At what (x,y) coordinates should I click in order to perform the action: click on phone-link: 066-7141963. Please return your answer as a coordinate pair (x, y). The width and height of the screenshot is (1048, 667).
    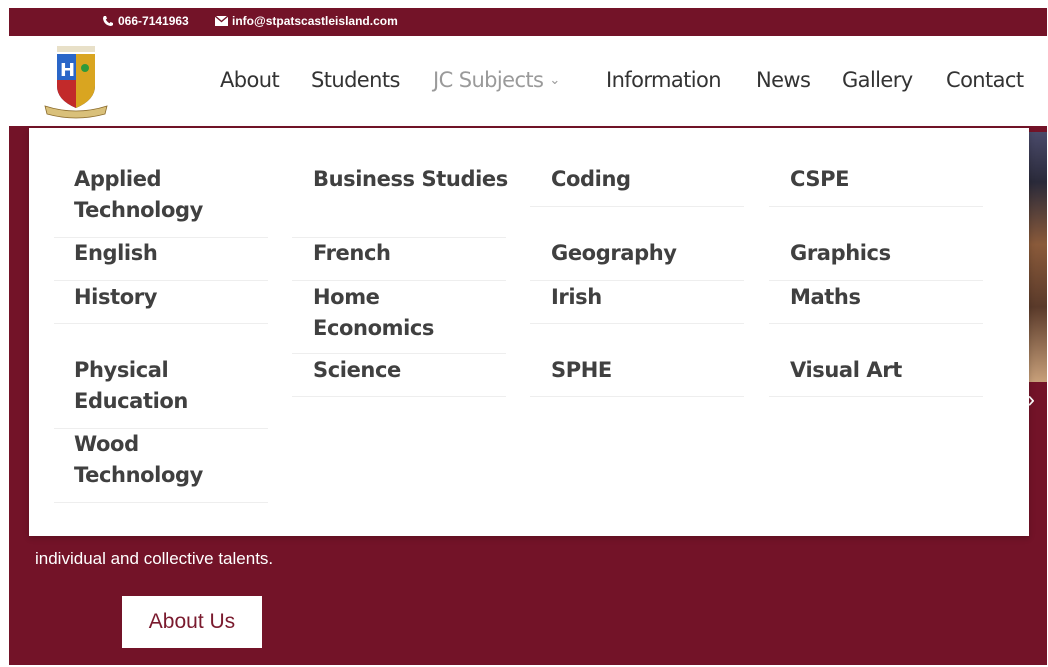
    Looking at the image, I should click on (145, 21).